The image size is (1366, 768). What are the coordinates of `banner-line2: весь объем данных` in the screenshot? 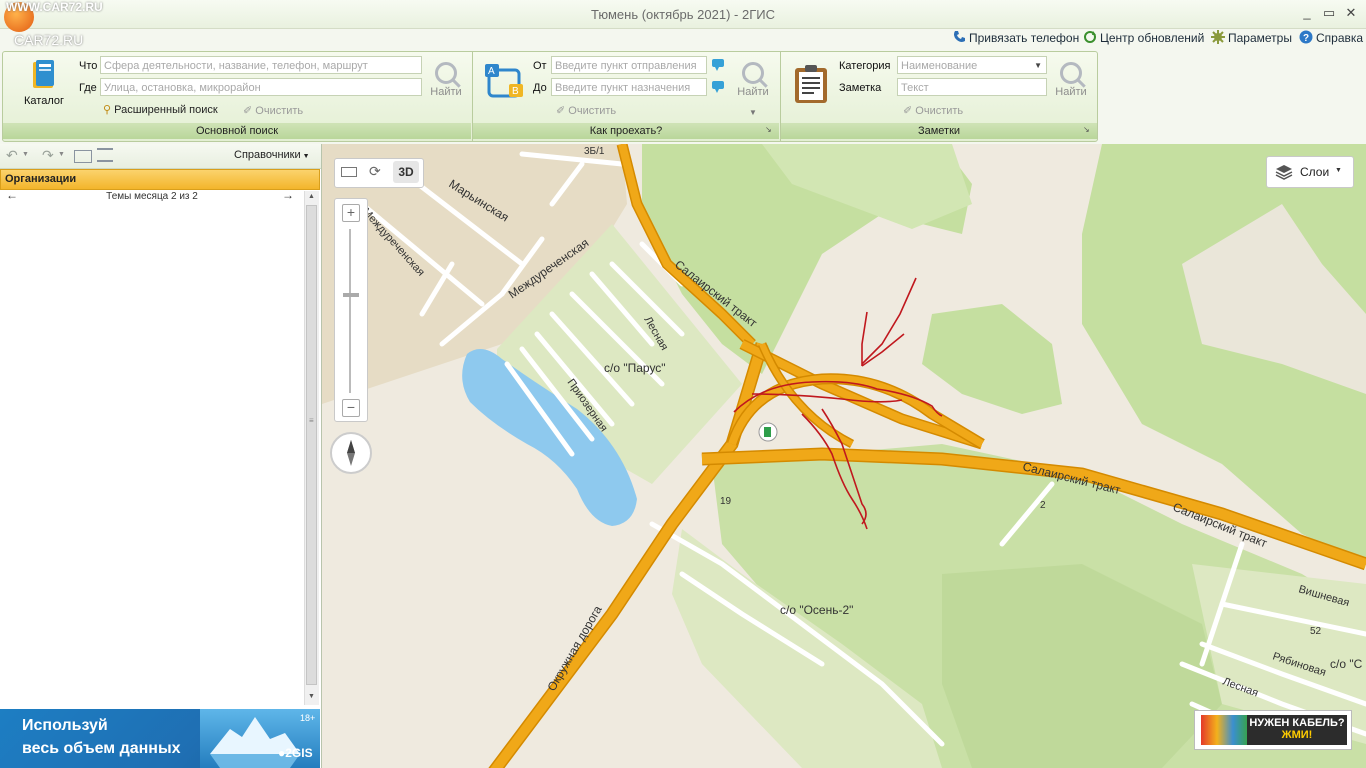 It's located at (101, 748).